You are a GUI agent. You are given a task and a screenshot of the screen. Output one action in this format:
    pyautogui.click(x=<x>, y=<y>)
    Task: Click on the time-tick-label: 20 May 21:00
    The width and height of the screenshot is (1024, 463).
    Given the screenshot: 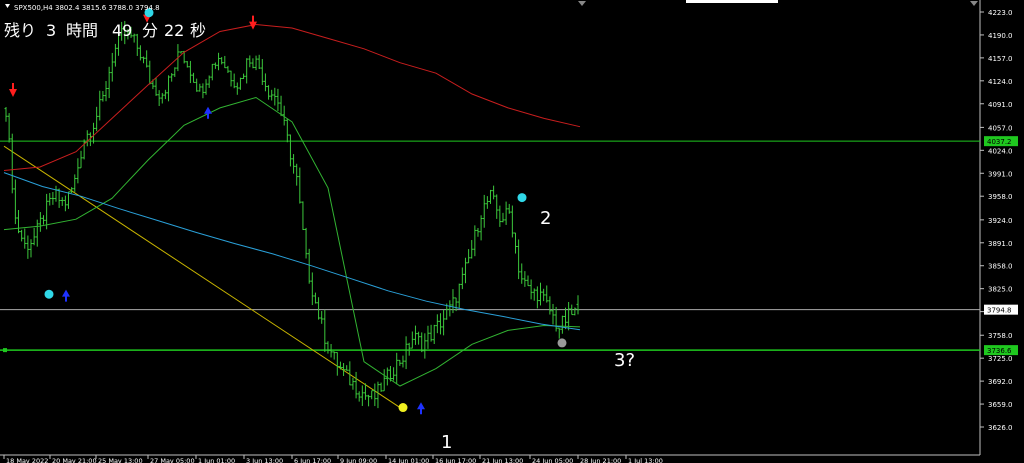 What is the action you would take?
    pyautogui.click(x=74, y=460)
    